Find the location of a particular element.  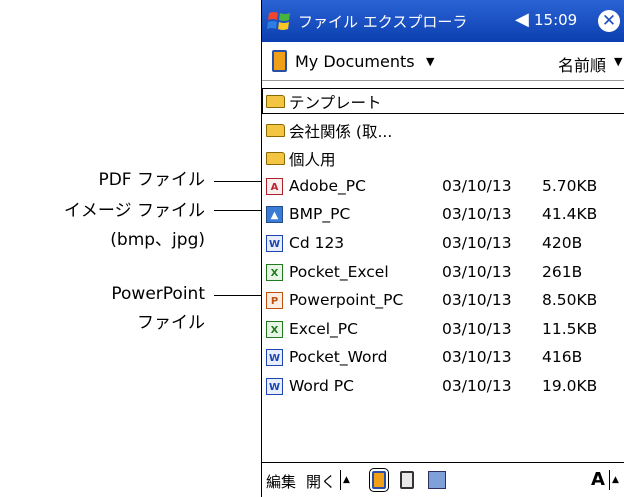

list-item: W Pocket_Word 03/10/13 416B is located at coordinates (443, 358).